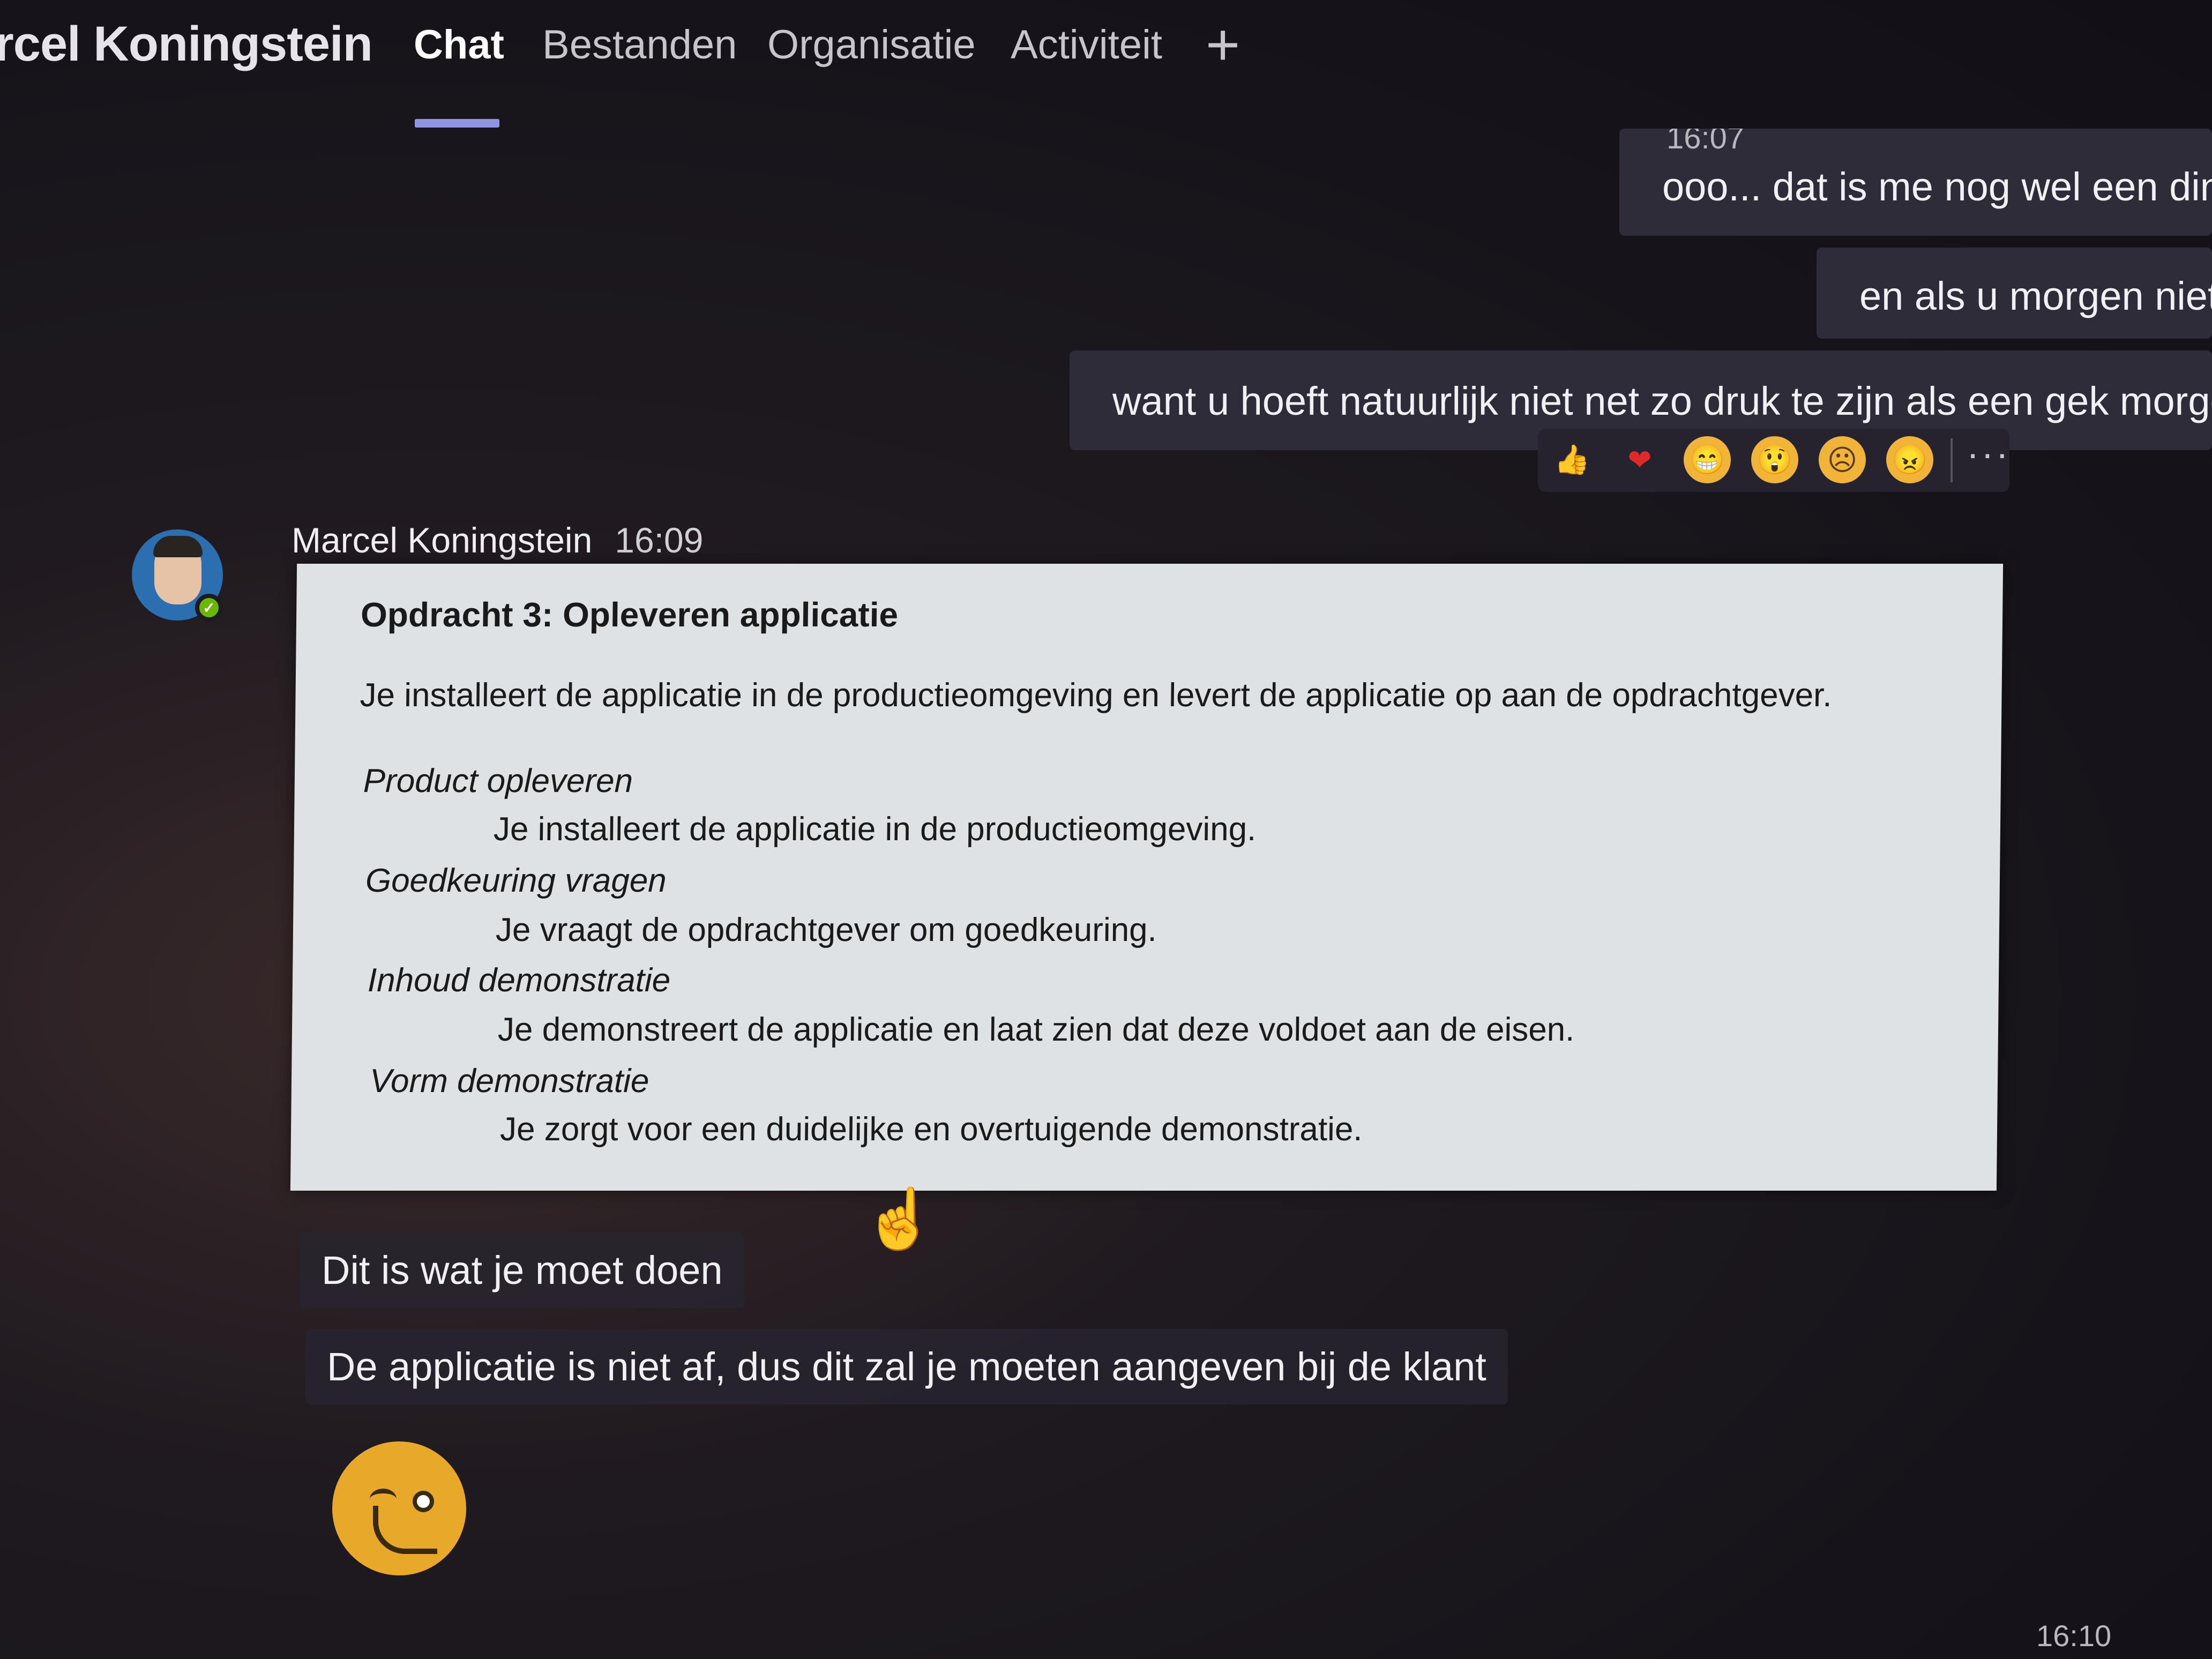 This screenshot has height=1659, width=2212. Describe the element at coordinates (209, 608) in the screenshot. I see `status-available-icon: ✓` at that location.